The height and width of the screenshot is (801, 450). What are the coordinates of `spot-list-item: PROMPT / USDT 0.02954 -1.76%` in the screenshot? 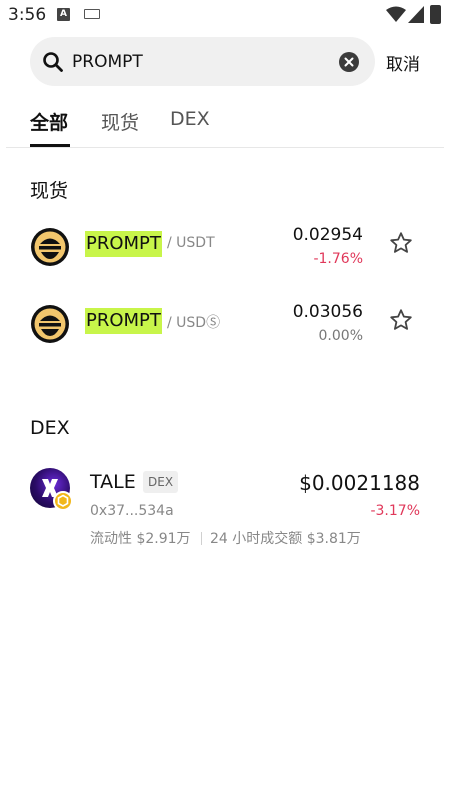 It's located at (225, 248).